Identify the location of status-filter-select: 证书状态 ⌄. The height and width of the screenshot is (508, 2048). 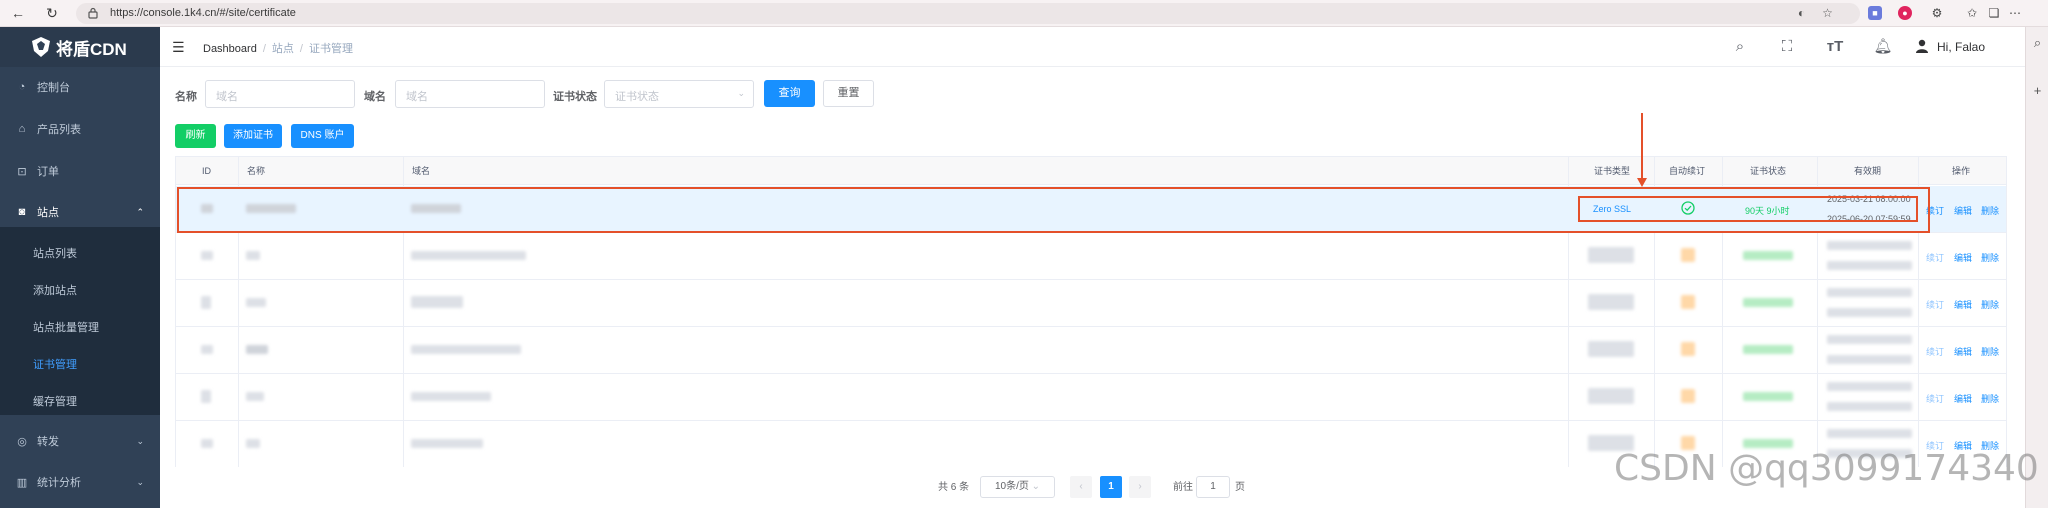
(679, 94).